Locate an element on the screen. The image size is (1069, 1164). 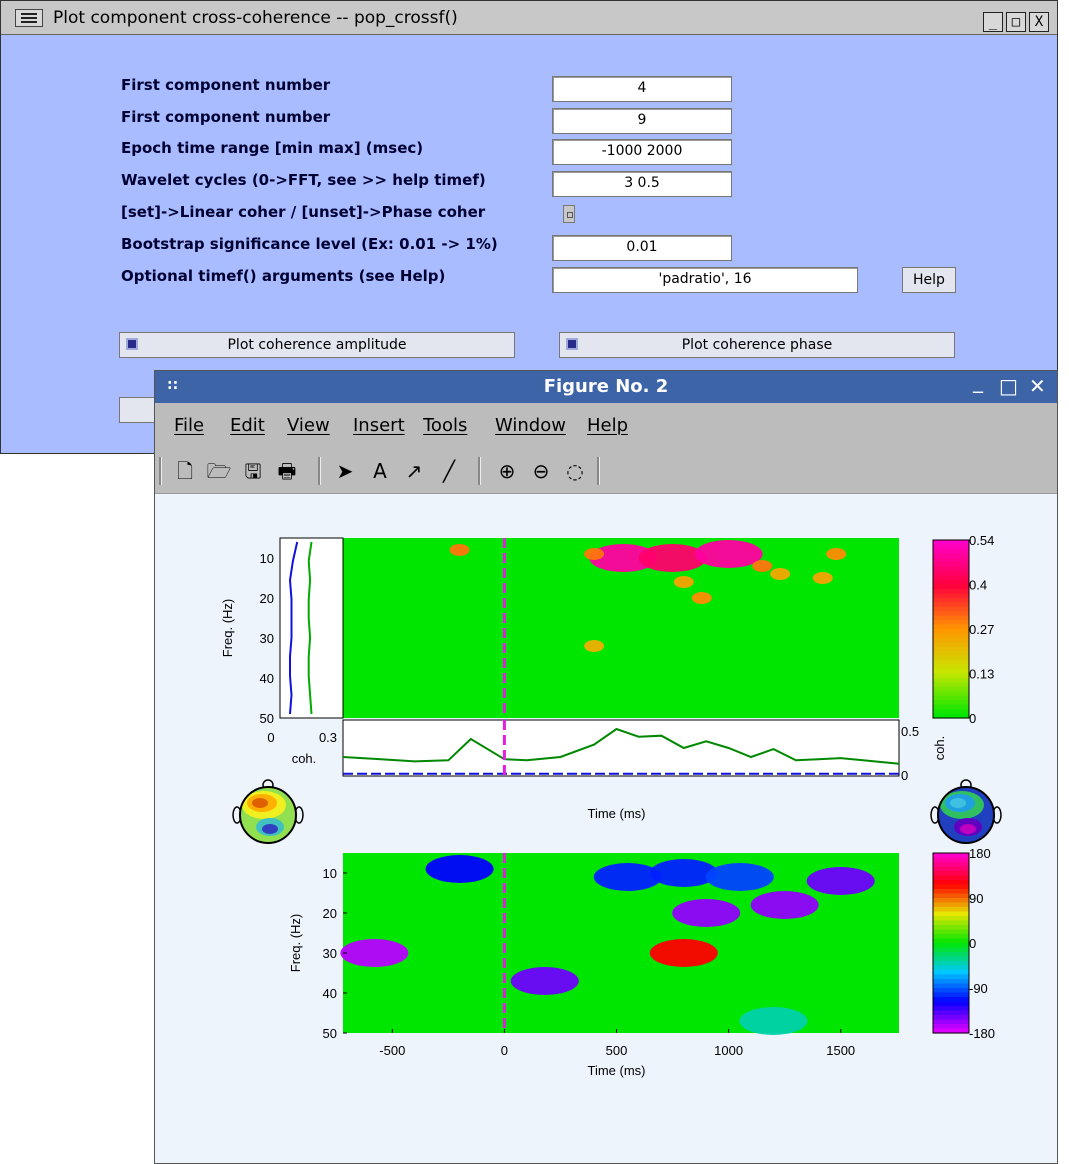
coherence-amplitude-ytick-label: 30 is located at coordinates (267, 638).